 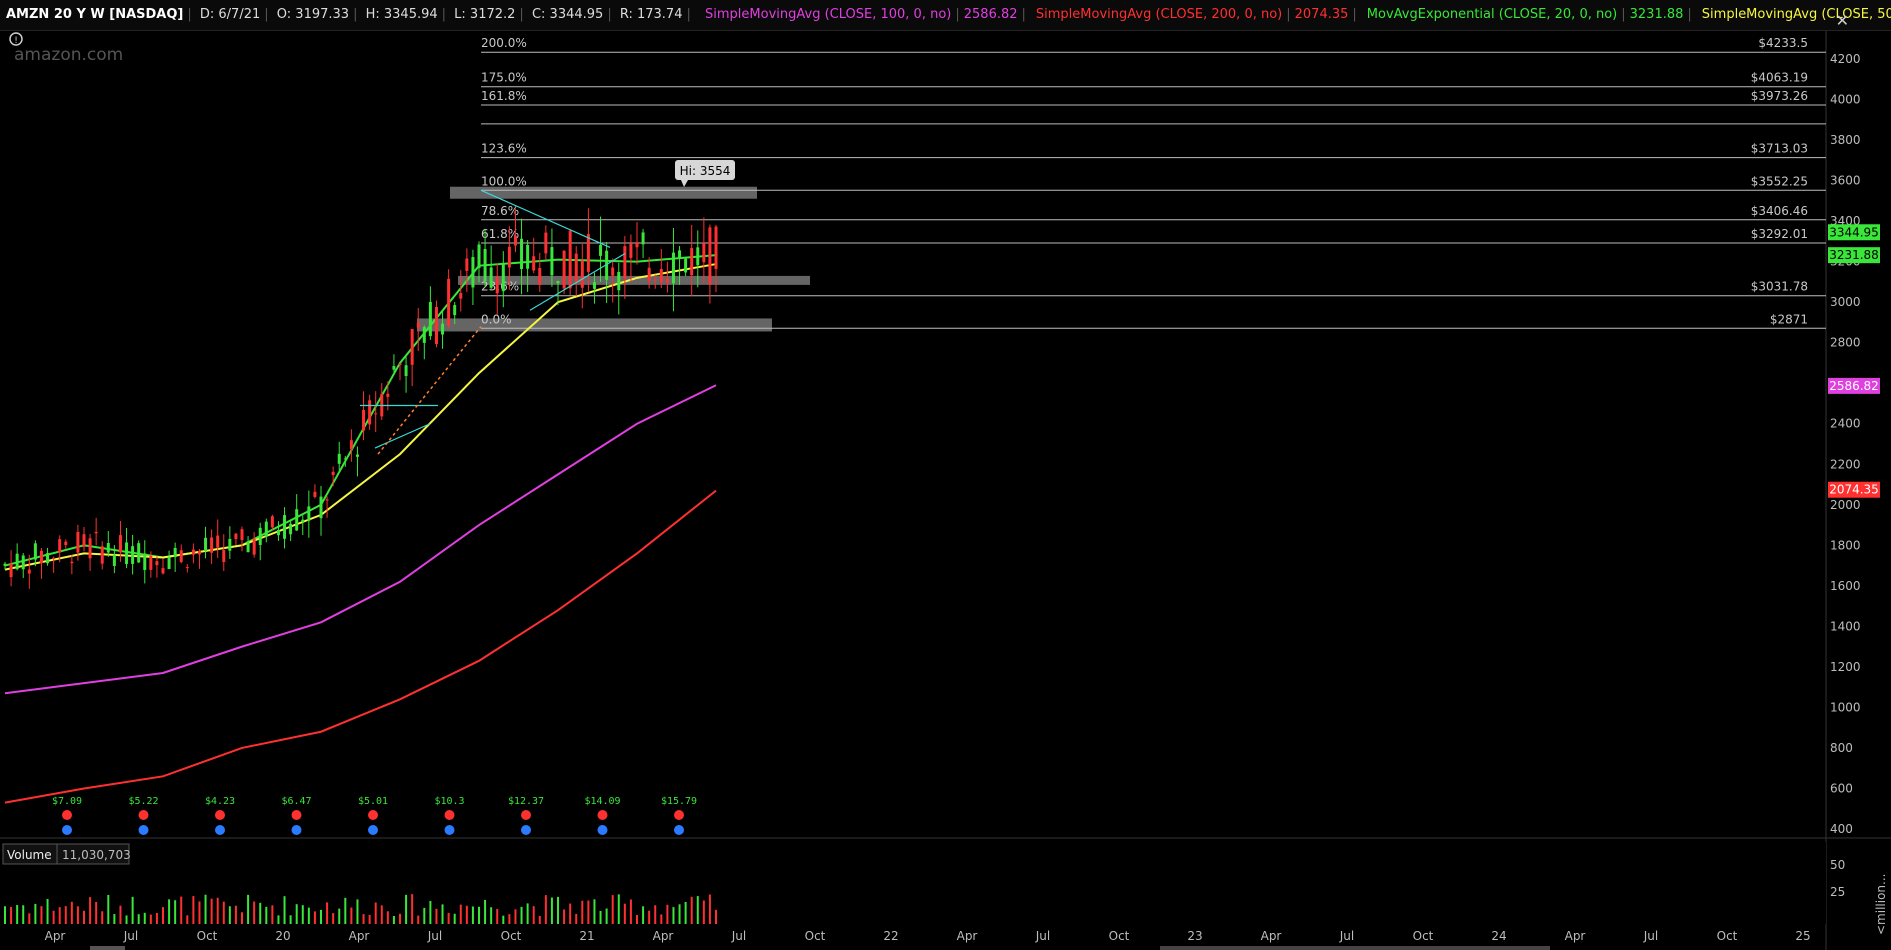 I want to click on close-icon: ✕, so click(x=1842, y=18).